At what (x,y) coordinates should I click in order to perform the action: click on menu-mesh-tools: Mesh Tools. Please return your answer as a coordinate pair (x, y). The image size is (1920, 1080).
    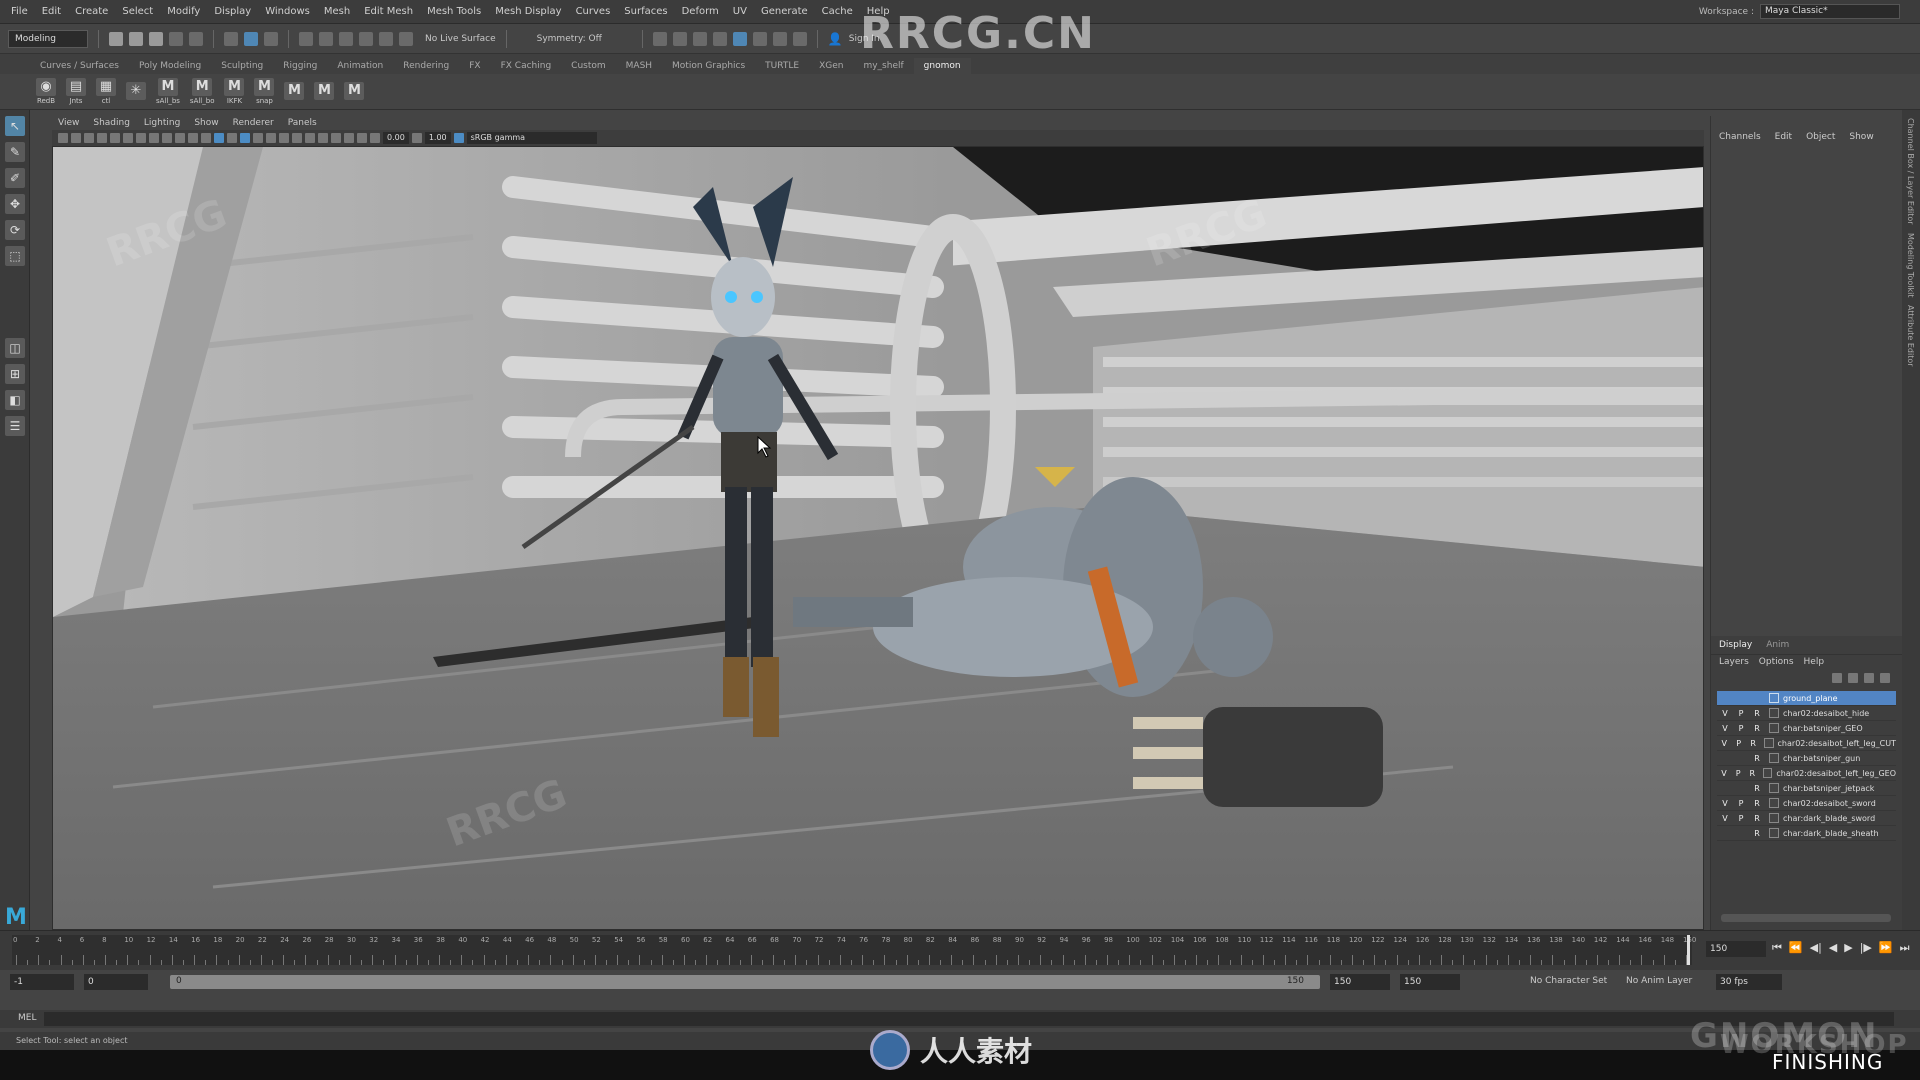
    Looking at the image, I should click on (454, 11).